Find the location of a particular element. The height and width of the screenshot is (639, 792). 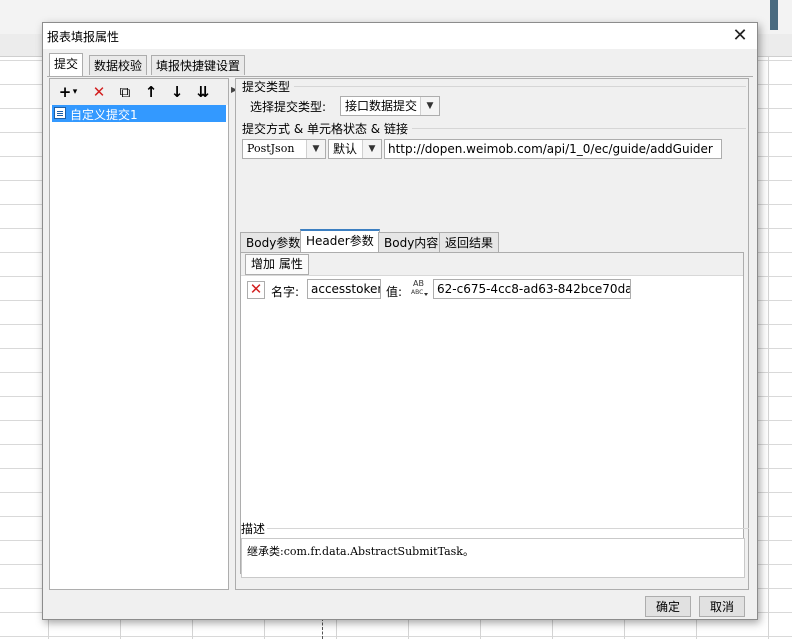

submit-type-select: 接口数据提交 ▼ is located at coordinates (390, 106).